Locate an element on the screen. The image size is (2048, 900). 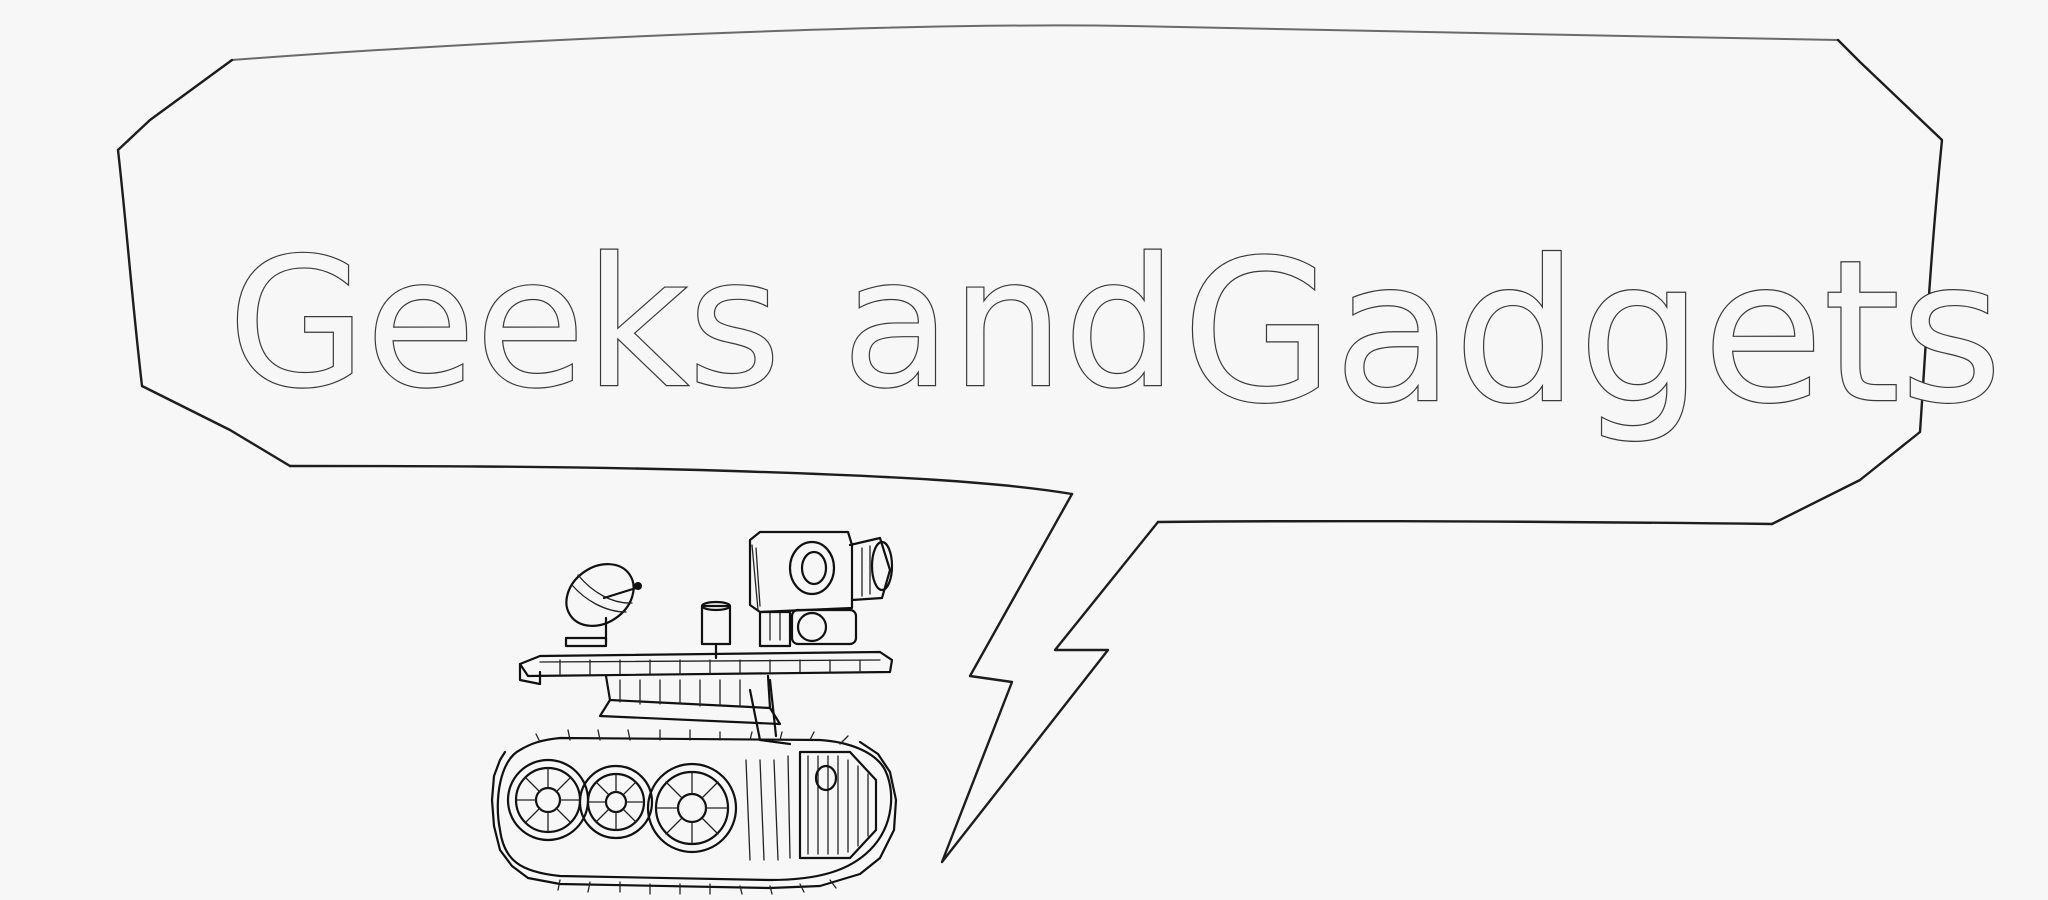
camera-head-icon is located at coordinates (797, 595).